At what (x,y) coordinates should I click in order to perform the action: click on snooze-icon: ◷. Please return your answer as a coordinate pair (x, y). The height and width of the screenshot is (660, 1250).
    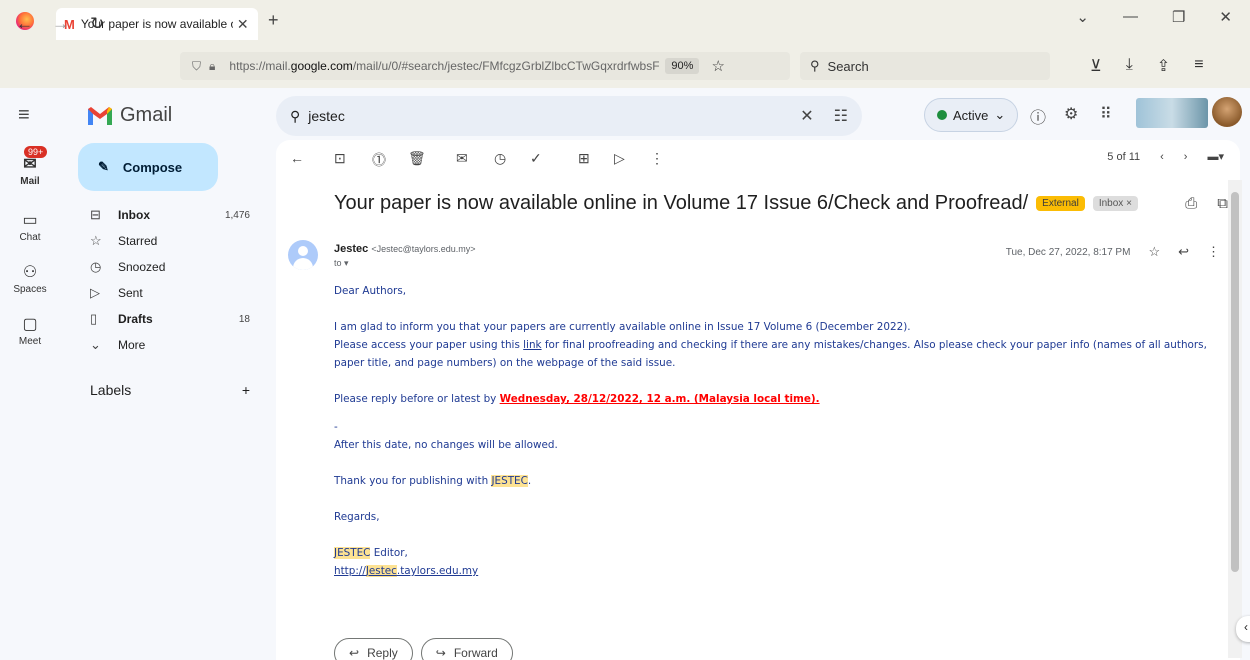
    Looking at the image, I should click on (500, 158).